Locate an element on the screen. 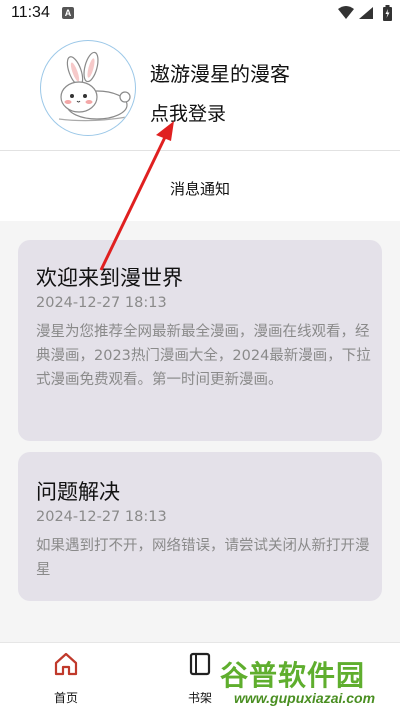 This screenshot has width=400, height=712. nav-item-bookshelf: 书架 is located at coordinates (200, 677).